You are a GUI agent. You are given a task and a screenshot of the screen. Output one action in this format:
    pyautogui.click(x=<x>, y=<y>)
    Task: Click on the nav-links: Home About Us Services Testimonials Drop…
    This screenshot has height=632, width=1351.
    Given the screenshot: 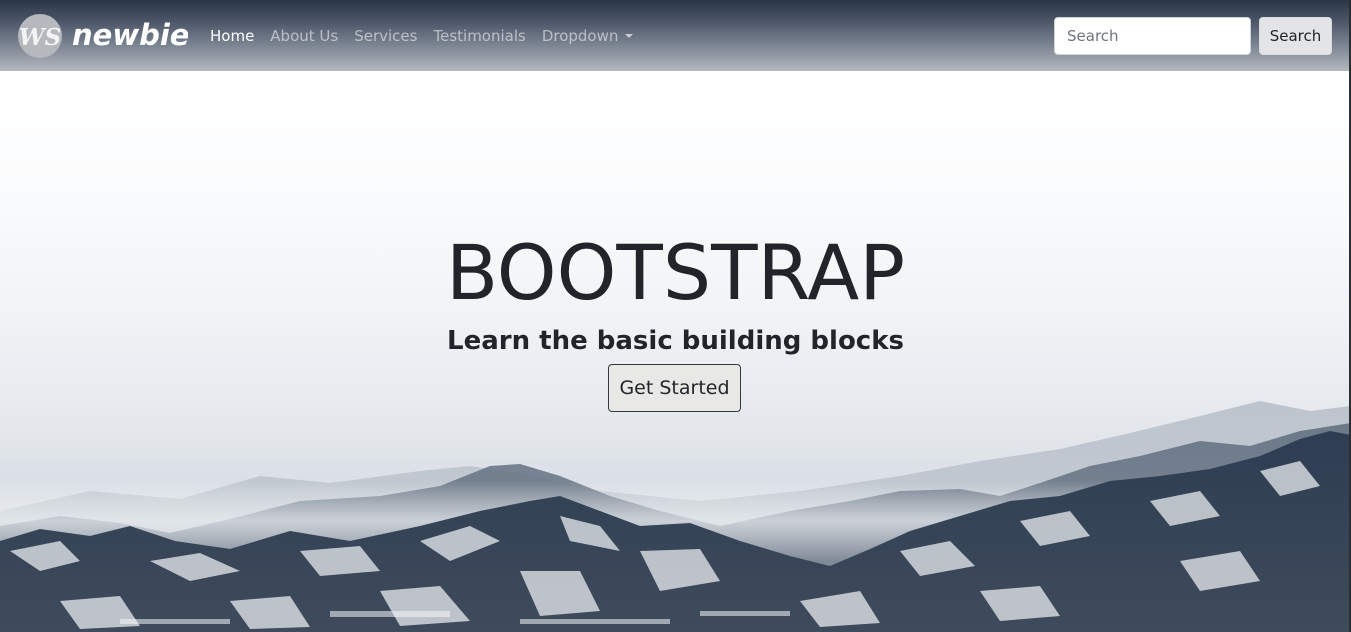 What is the action you would take?
    pyautogui.click(x=429, y=35)
    